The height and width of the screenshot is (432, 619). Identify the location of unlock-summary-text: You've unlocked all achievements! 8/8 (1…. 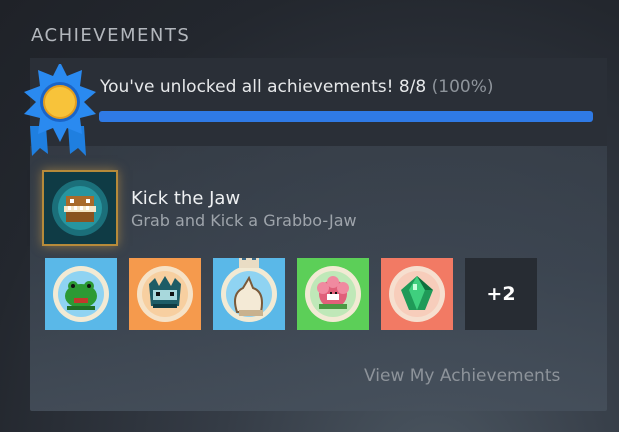
(297, 87).